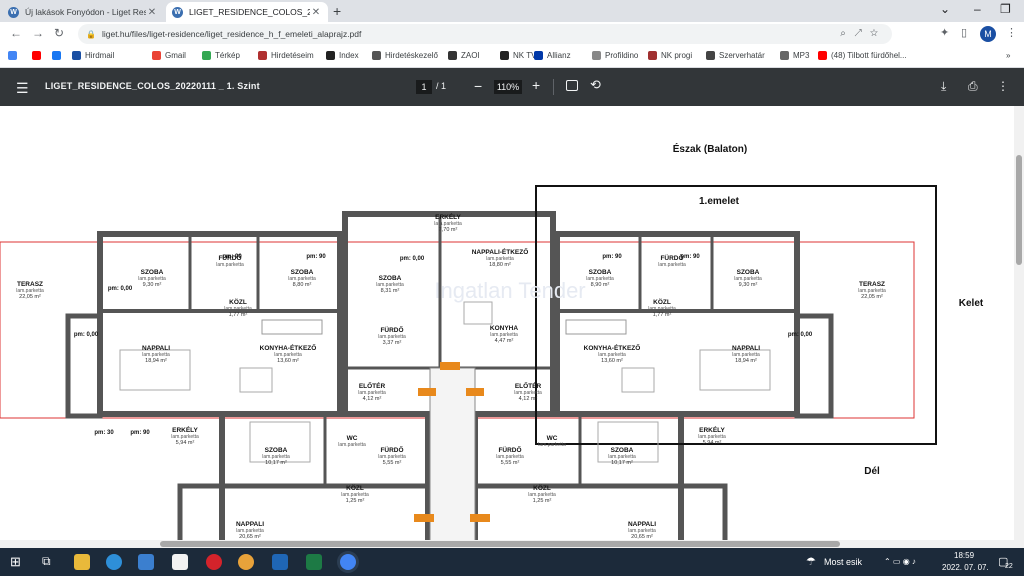 Image resolution: width=1024 pixels, height=576 pixels. I want to click on bookmark-item: MP3, so click(794, 55).